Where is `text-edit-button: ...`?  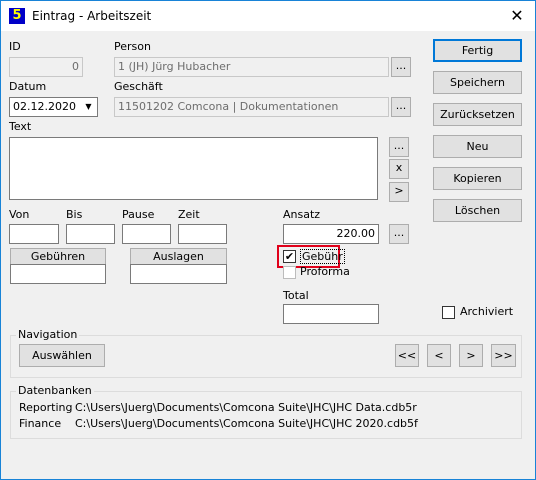 text-edit-button: ... is located at coordinates (399, 147).